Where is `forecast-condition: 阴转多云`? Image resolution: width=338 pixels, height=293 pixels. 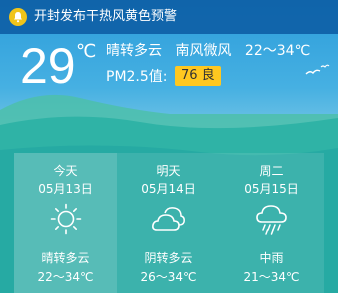 forecast-condition: 阴转多云 is located at coordinates (168, 258).